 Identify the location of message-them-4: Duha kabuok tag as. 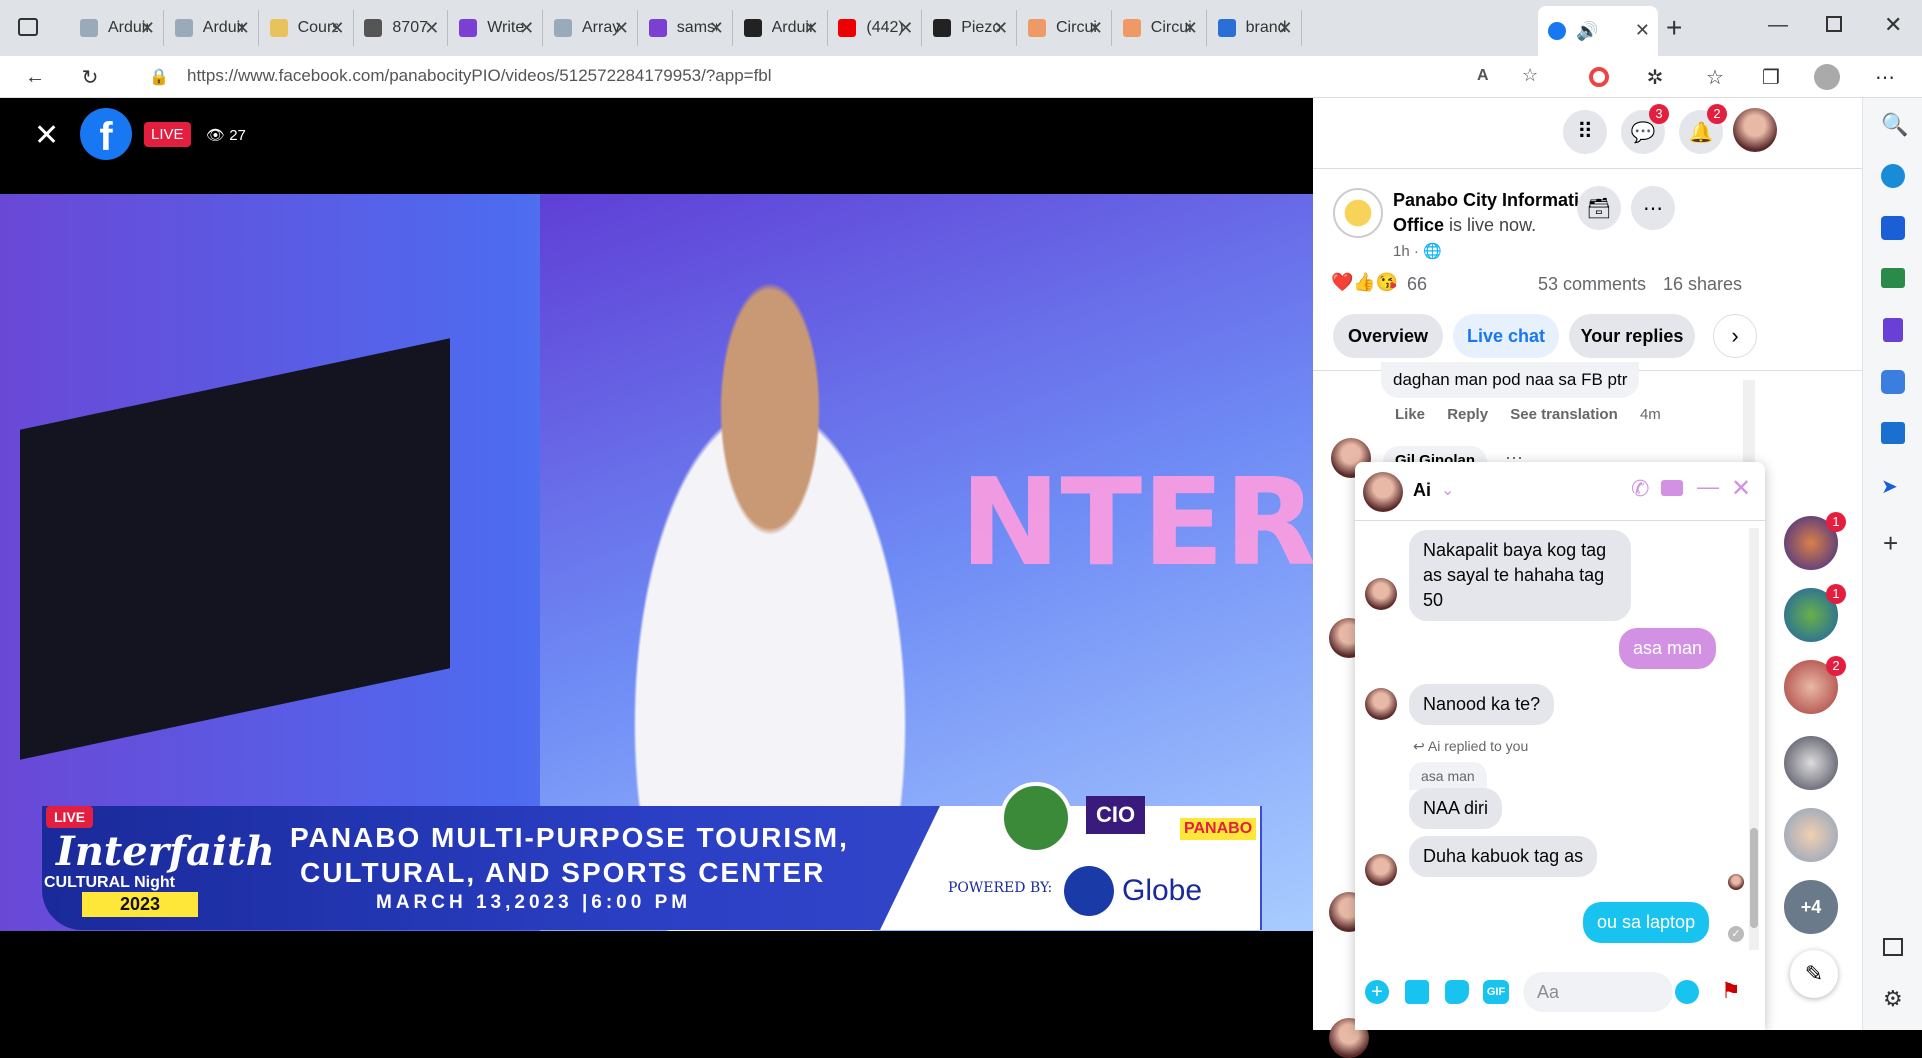
(1503, 856).